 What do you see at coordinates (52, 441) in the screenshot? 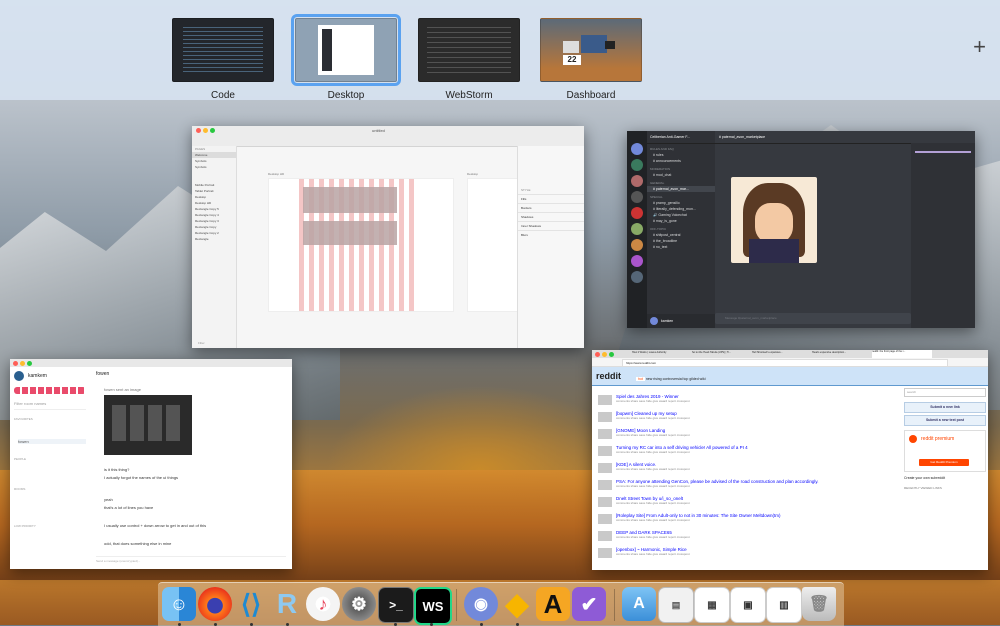
I see `room-item-active: fowen` at bounding box center [52, 441].